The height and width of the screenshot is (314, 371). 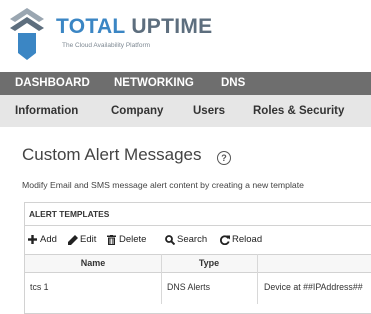 I want to click on tab-information: Information, so click(x=46, y=111).